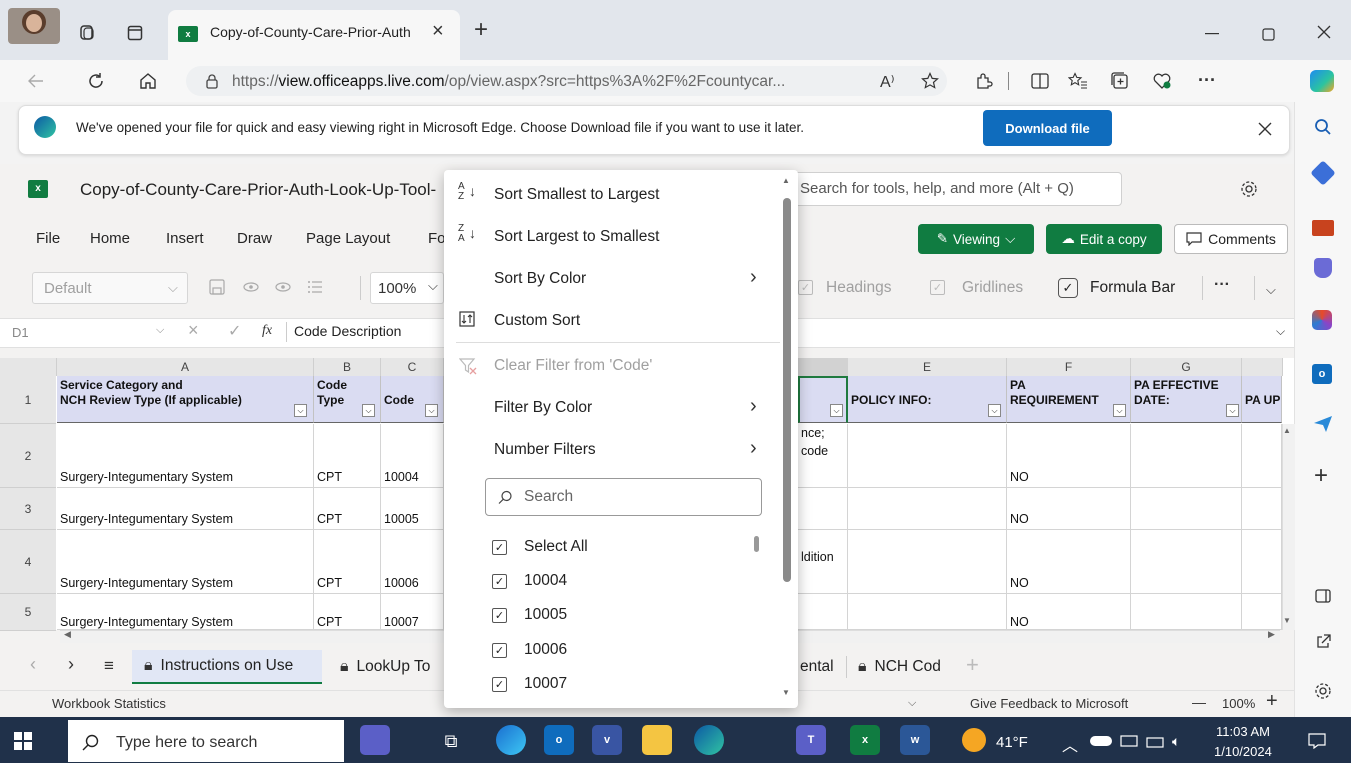  What do you see at coordinates (1323, 596) in the screenshot?
I see `sidebar-hide-icon` at bounding box center [1323, 596].